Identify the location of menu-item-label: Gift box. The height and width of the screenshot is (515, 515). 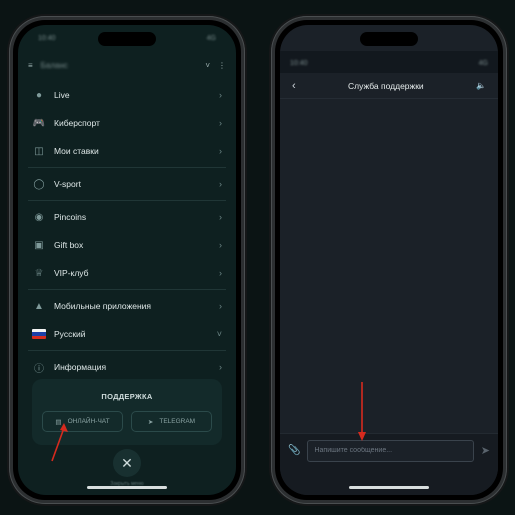
(69, 245).